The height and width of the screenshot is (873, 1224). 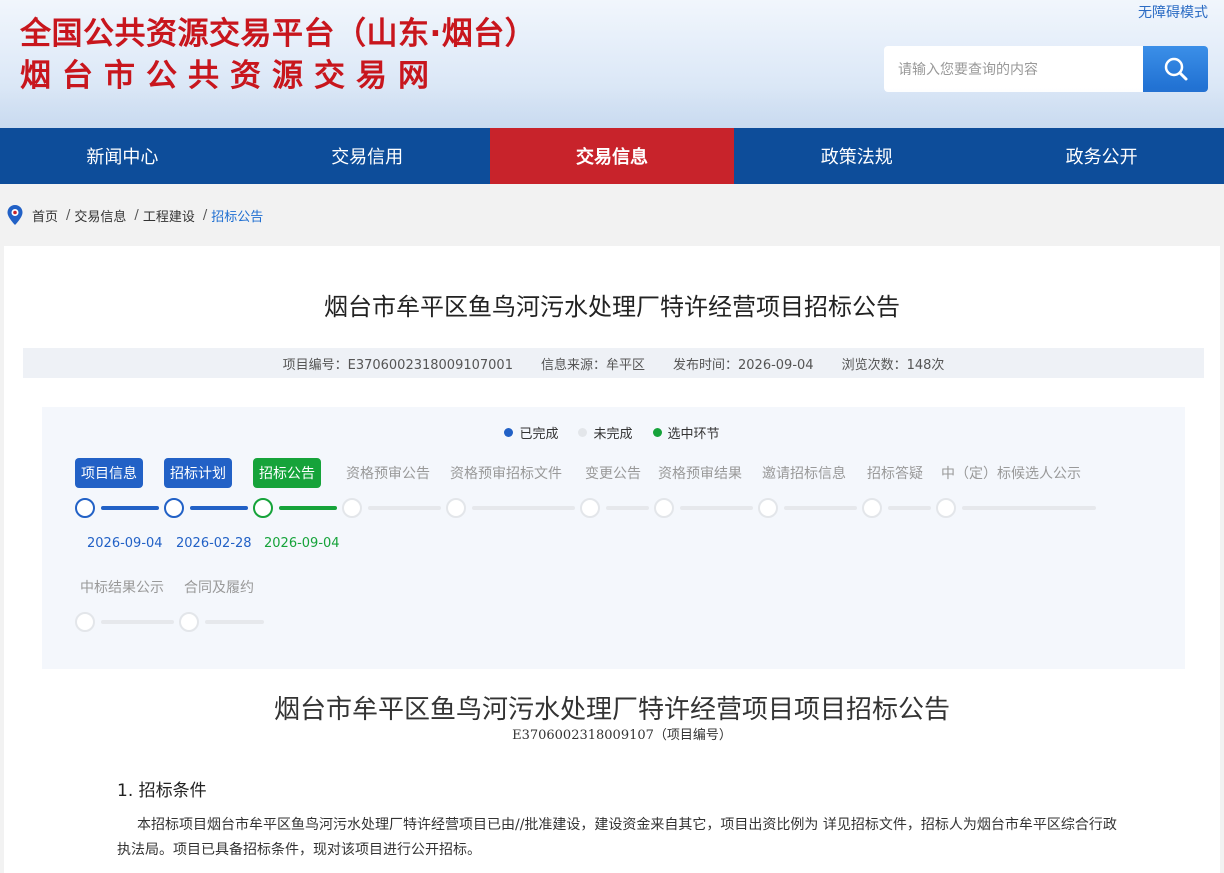 I want to click on meta-project-no: 项目编号：E3706002318009107001, so click(x=397, y=365).